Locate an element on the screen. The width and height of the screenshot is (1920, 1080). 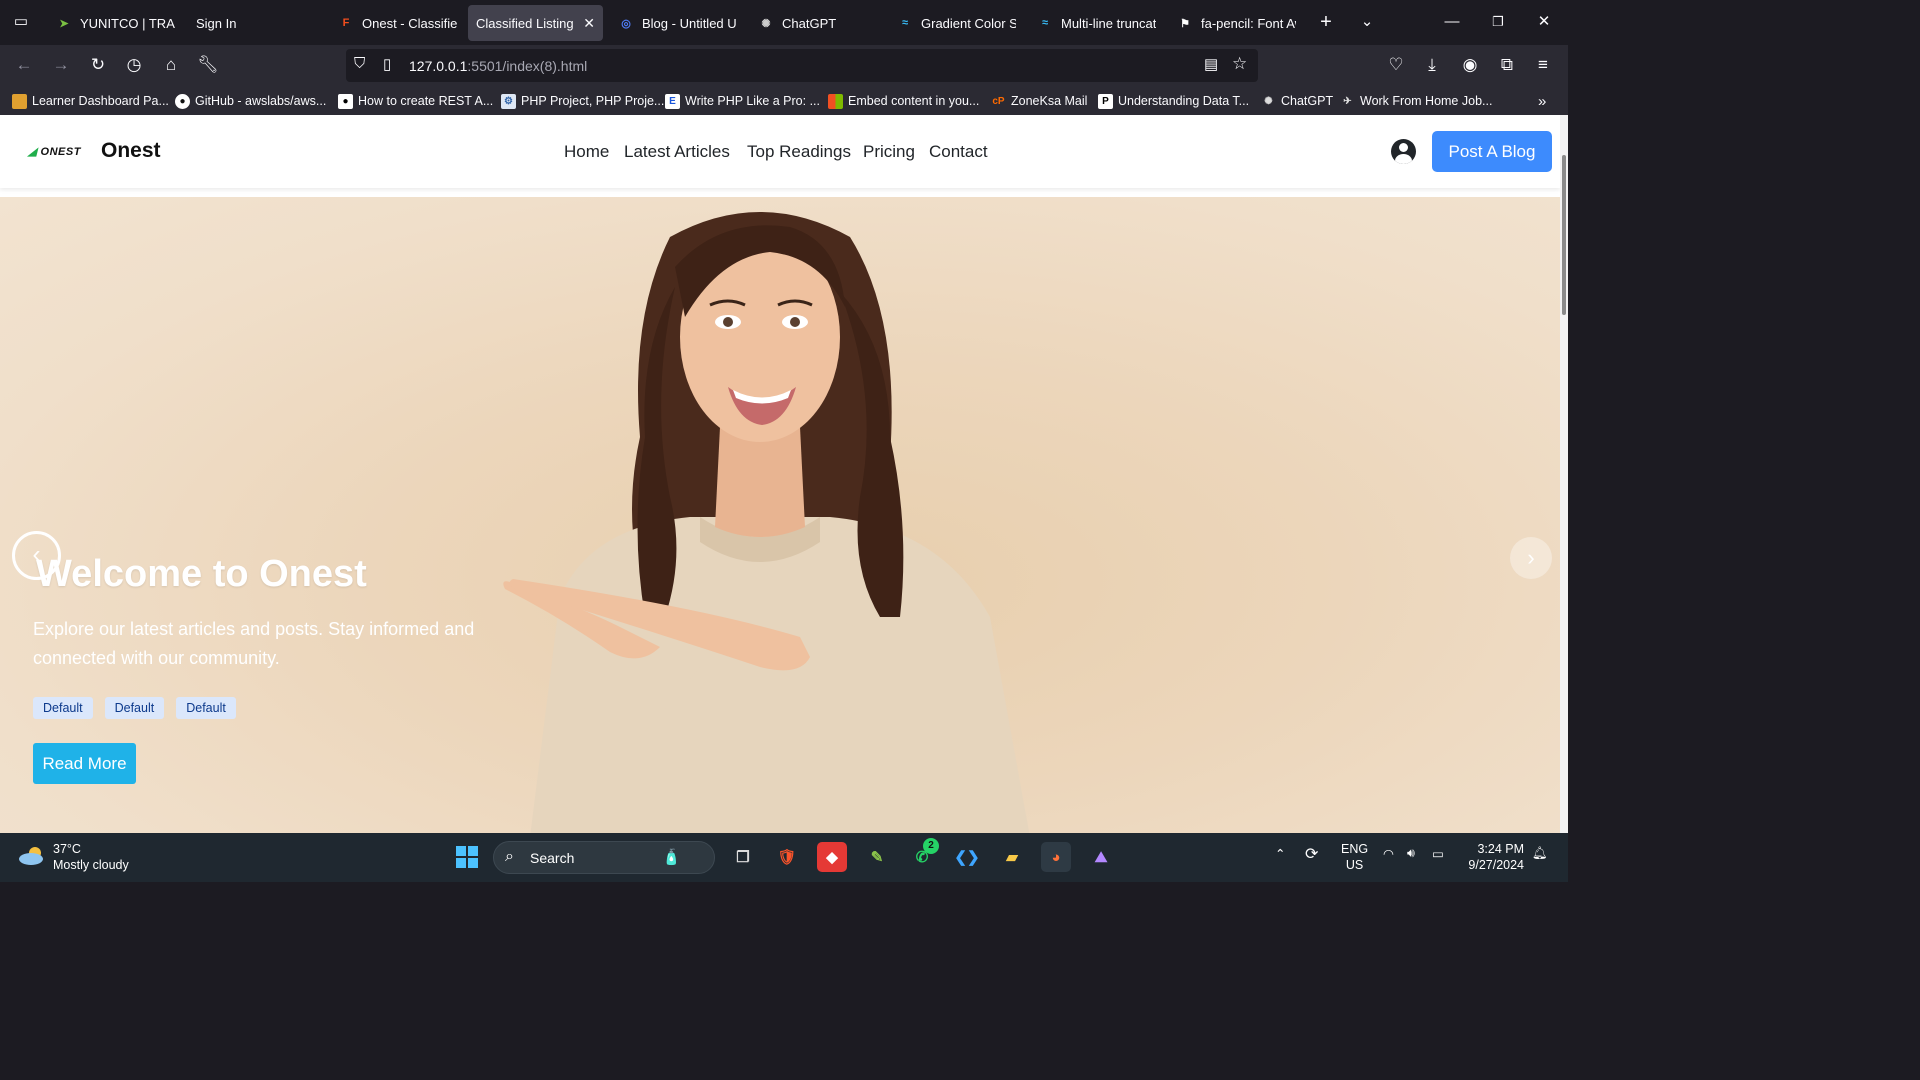
post-a-blog-button: Post A Blog is located at coordinates (1492, 151).